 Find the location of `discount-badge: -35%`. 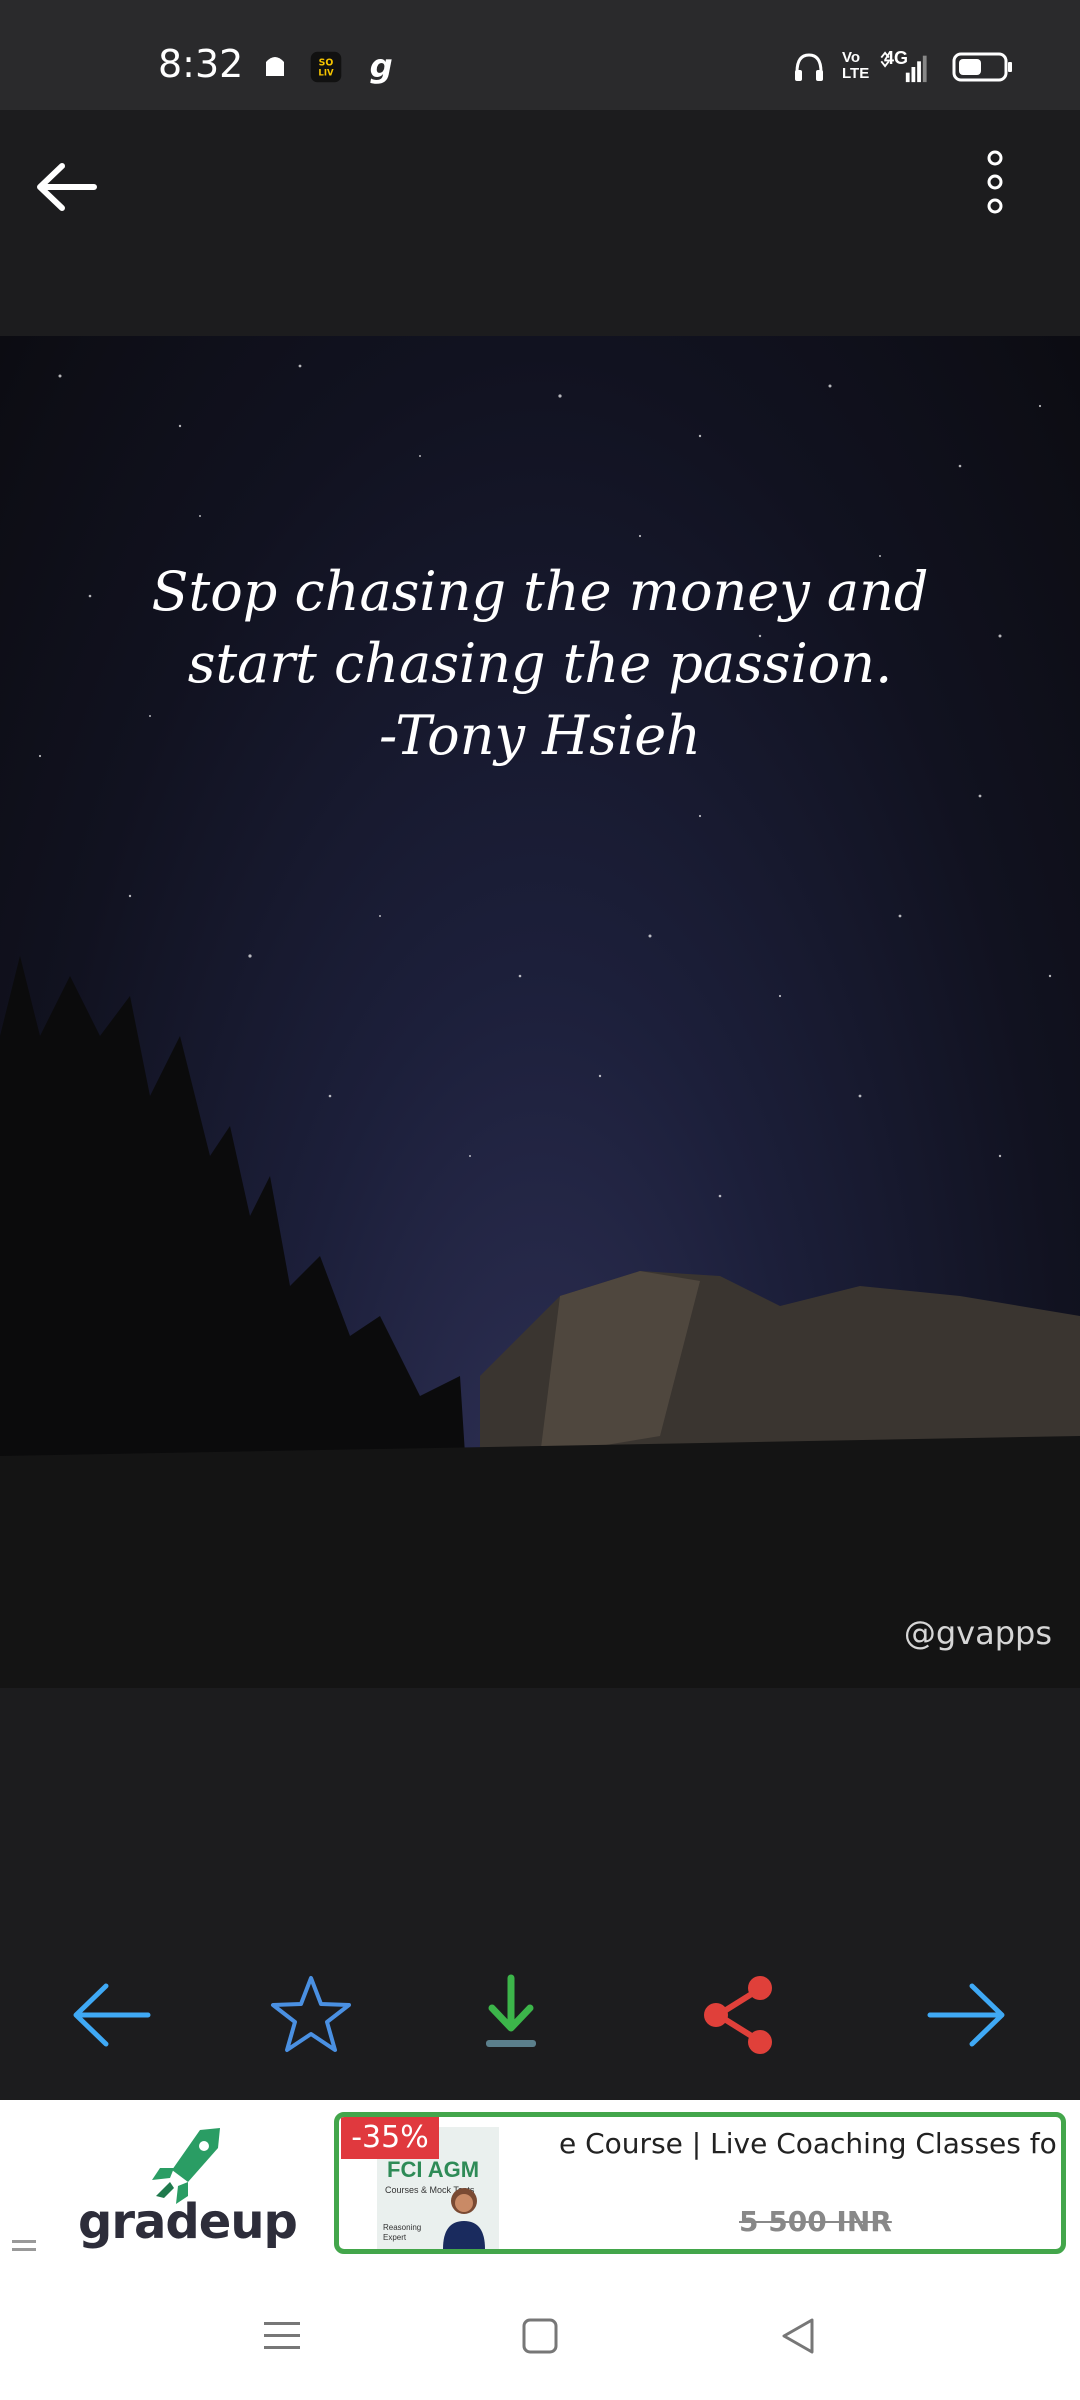

discount-badge: -35% is located at coordinates (390, 2138).